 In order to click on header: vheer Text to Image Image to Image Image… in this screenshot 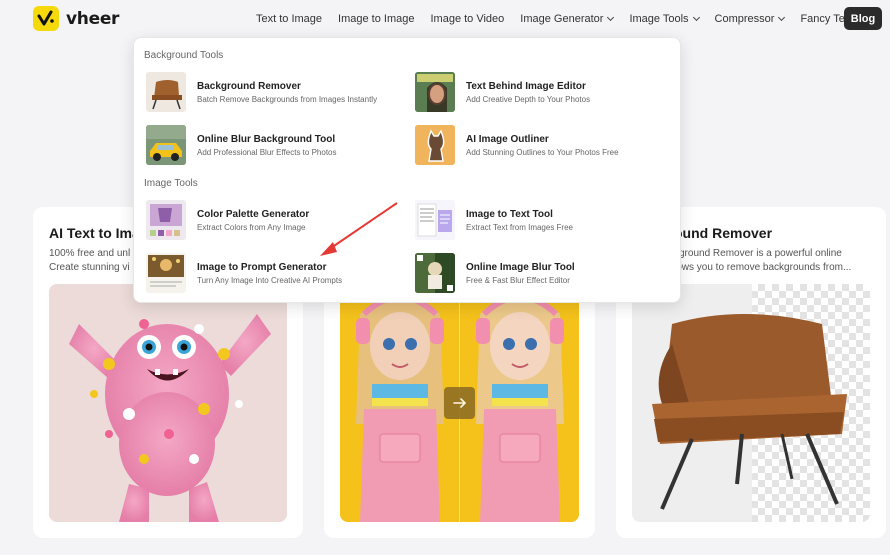, I will do `click(445, 18)`.